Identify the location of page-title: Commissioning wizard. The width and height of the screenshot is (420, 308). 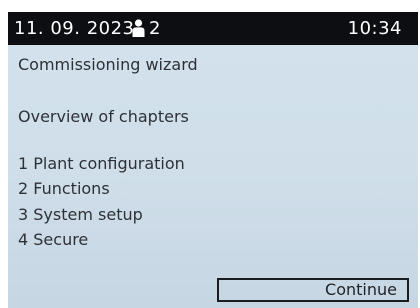
(108, 64).